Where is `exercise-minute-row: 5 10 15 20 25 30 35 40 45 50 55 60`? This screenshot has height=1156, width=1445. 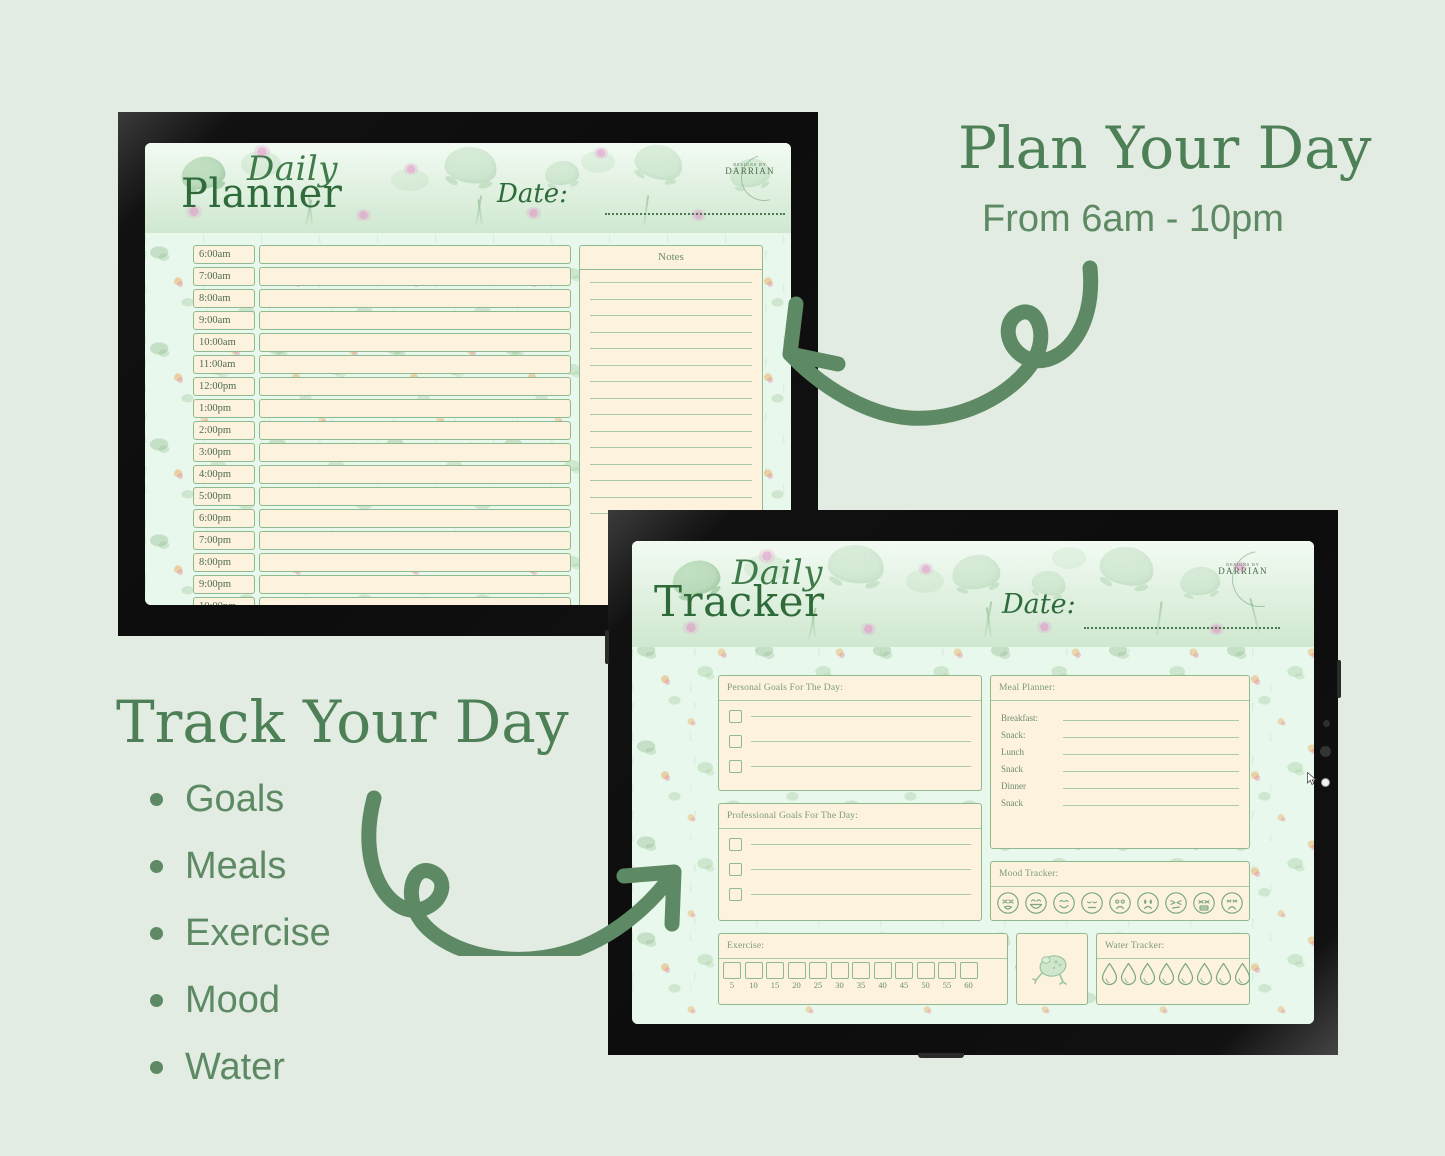 exercise-minute-row: 5 10 15 20 25 30 35 40 45 50 55 60 is located at coordinates (863, 975).